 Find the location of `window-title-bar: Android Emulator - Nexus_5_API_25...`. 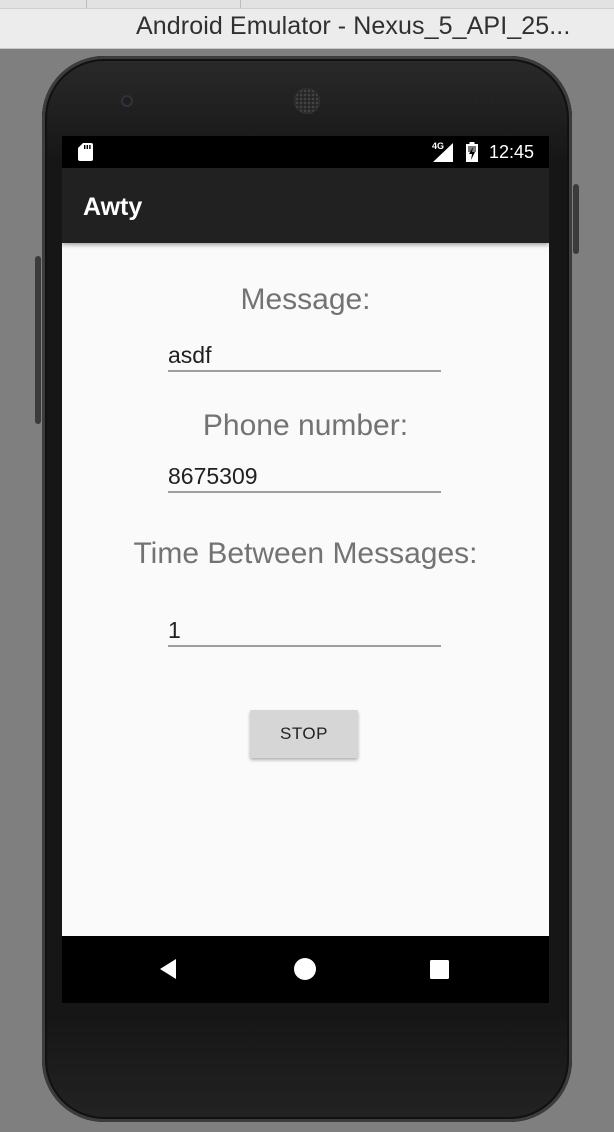

window-title-bar: Android Emulator - Nexus_5_API_25... is located at coordinates (307, 24).